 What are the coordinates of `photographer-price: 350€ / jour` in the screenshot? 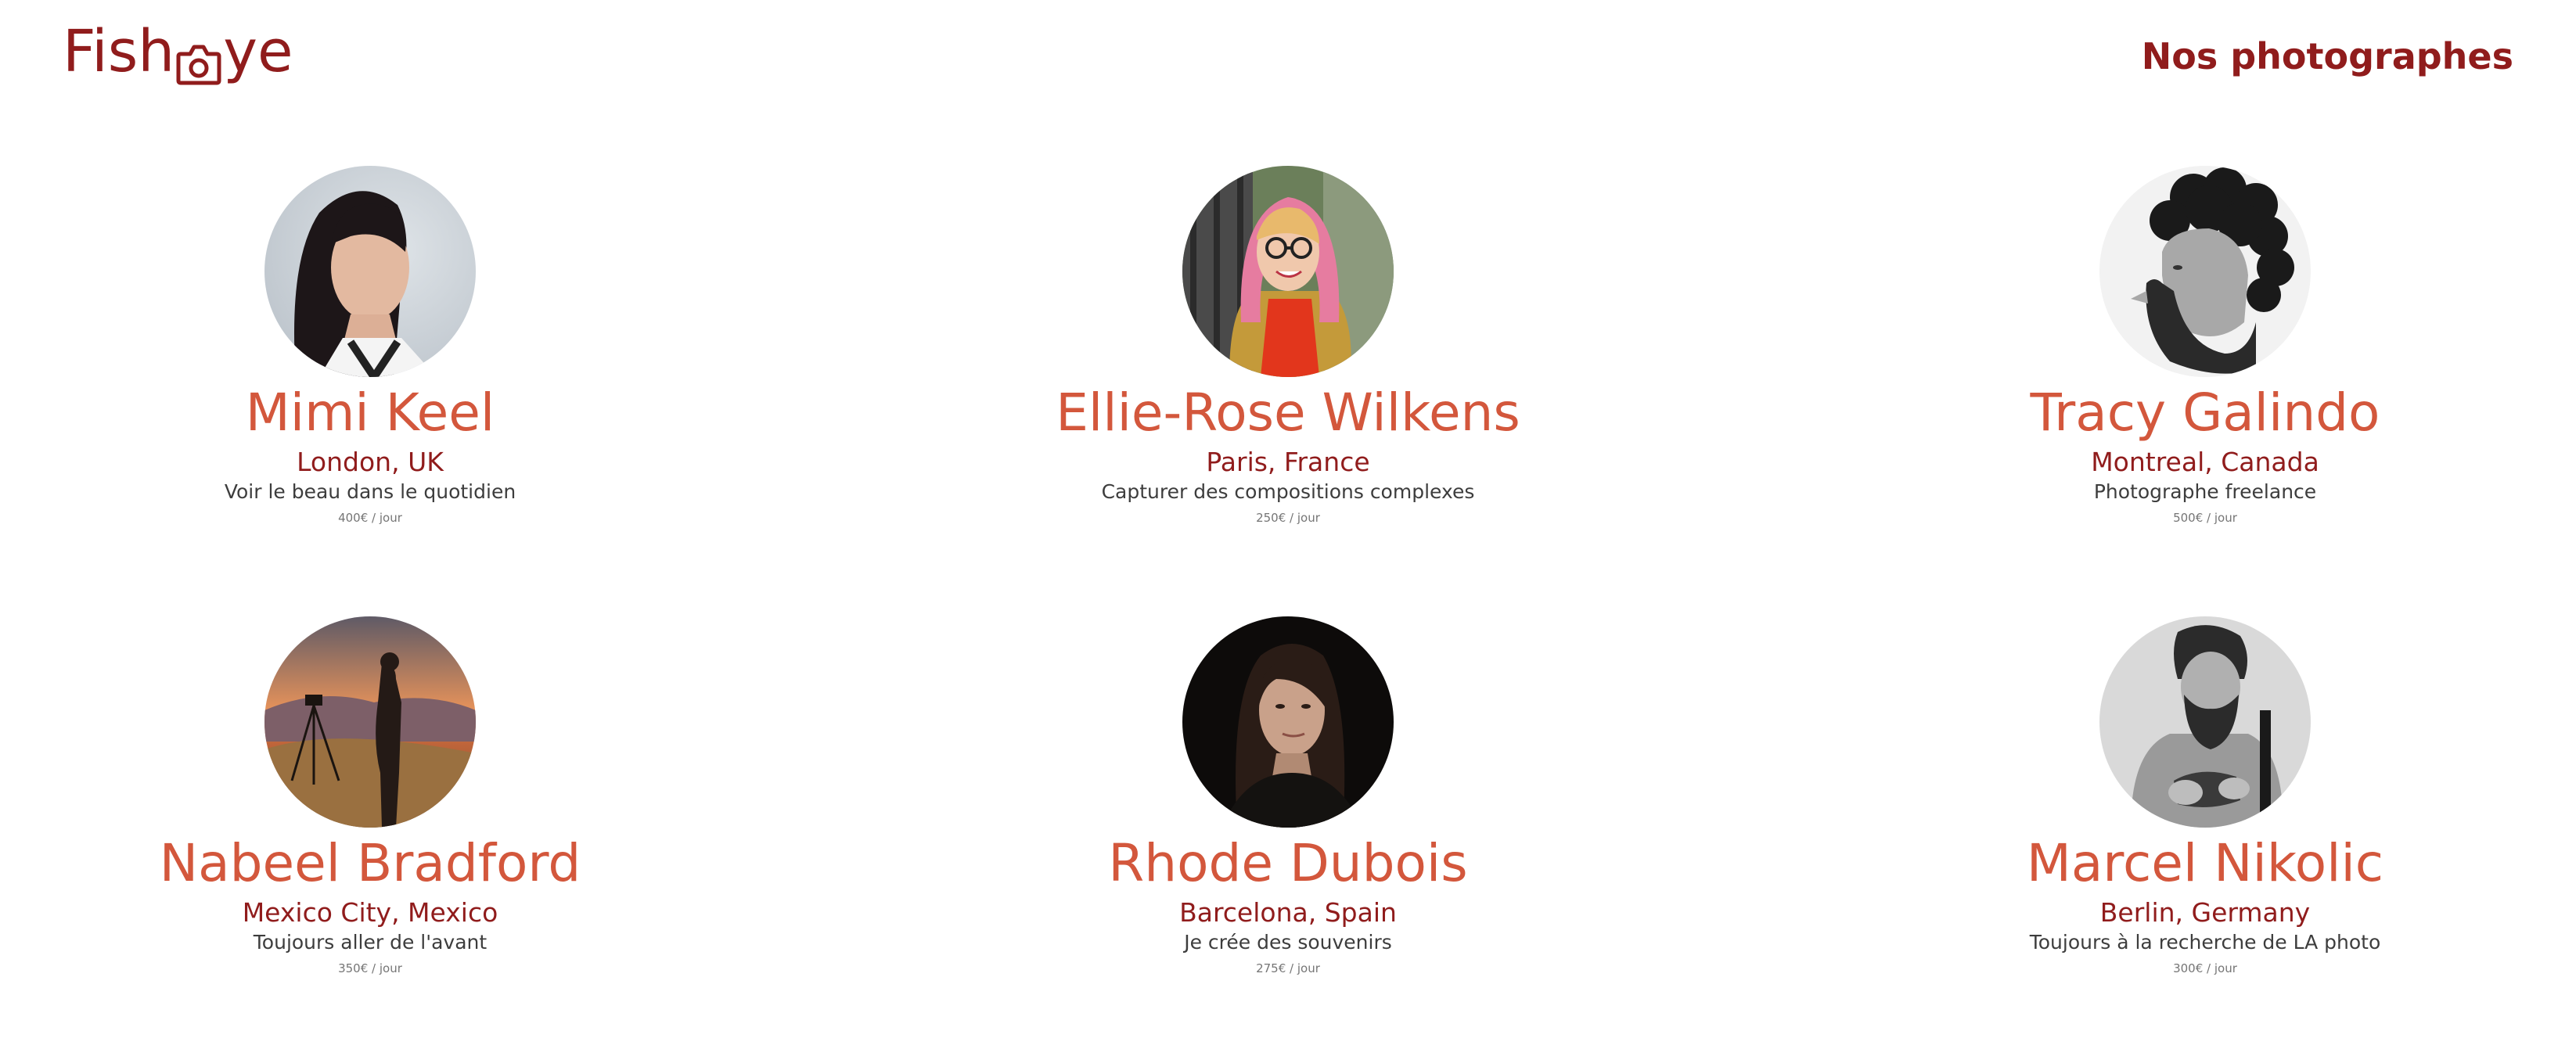 It's located at (370, 968).